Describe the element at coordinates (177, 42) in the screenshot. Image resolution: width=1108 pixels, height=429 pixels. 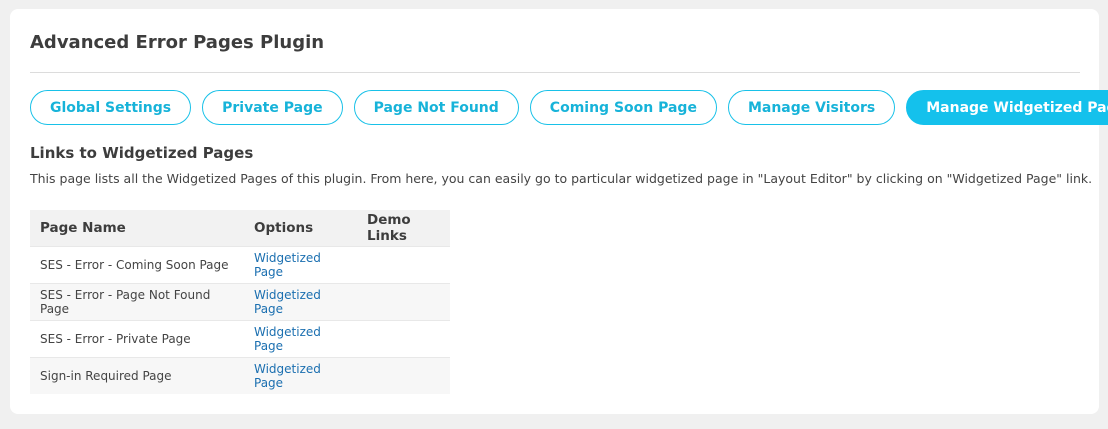
I see `page-title: Advanced Error Pages Plugin` at that location.